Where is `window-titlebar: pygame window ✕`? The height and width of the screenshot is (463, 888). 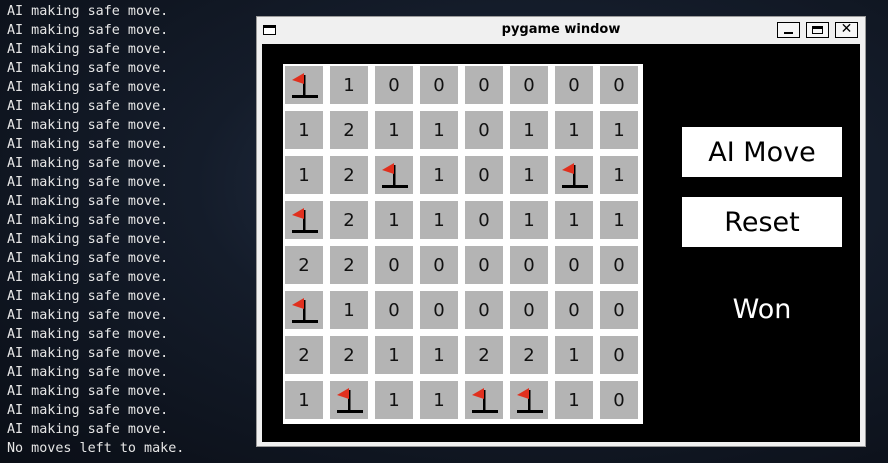
window-titlebar: pygame window ✕ is located at coordinates (561, 30).